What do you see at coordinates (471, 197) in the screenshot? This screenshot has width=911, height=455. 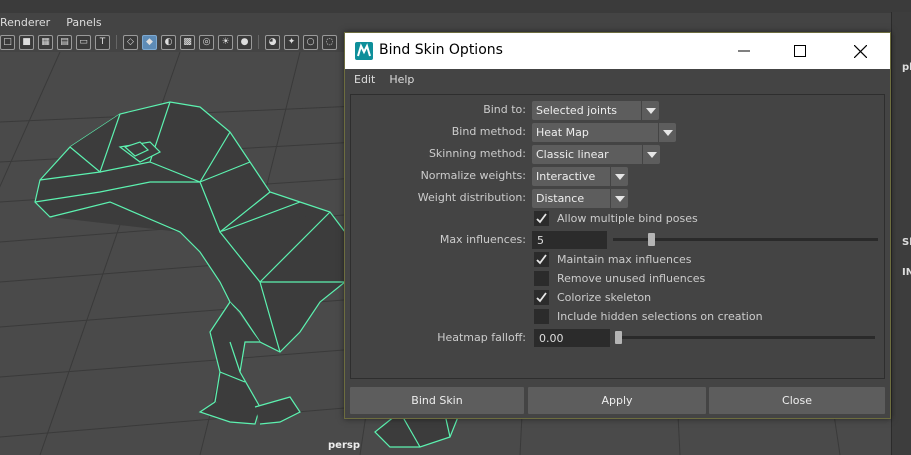 I see `weight-distribution-label: Weight distribution:` at bounding box center [471, 197].